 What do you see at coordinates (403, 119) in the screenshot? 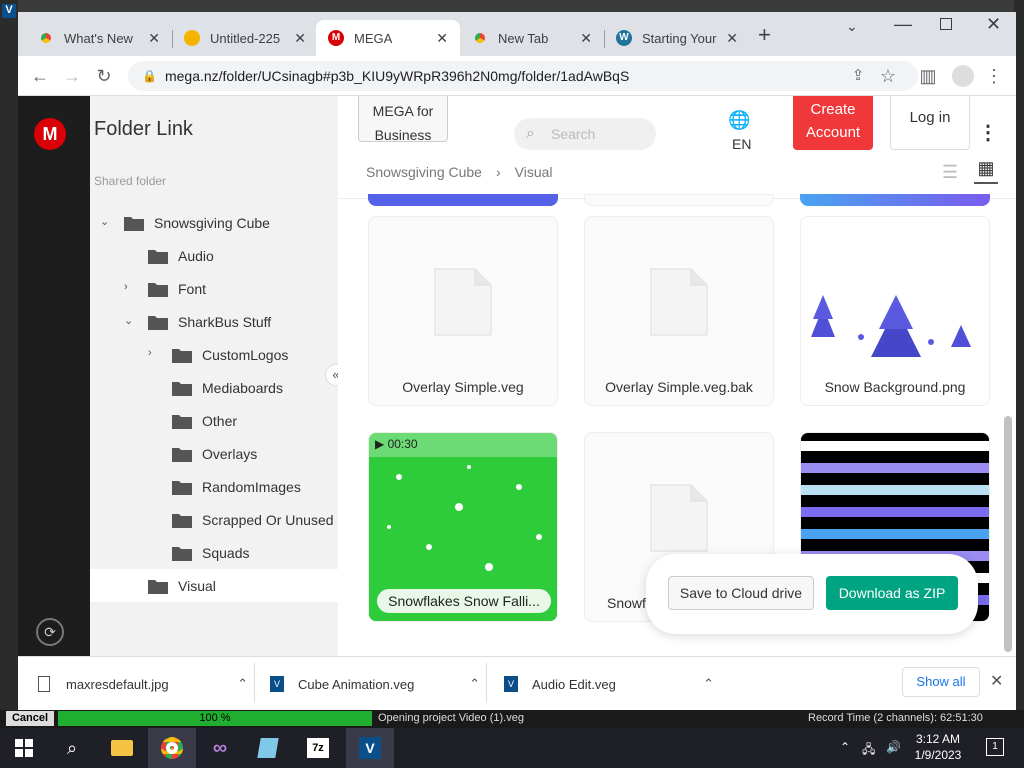
I see `mega-for-business-button: MEGA for Business` at bounding box center [403, 119].